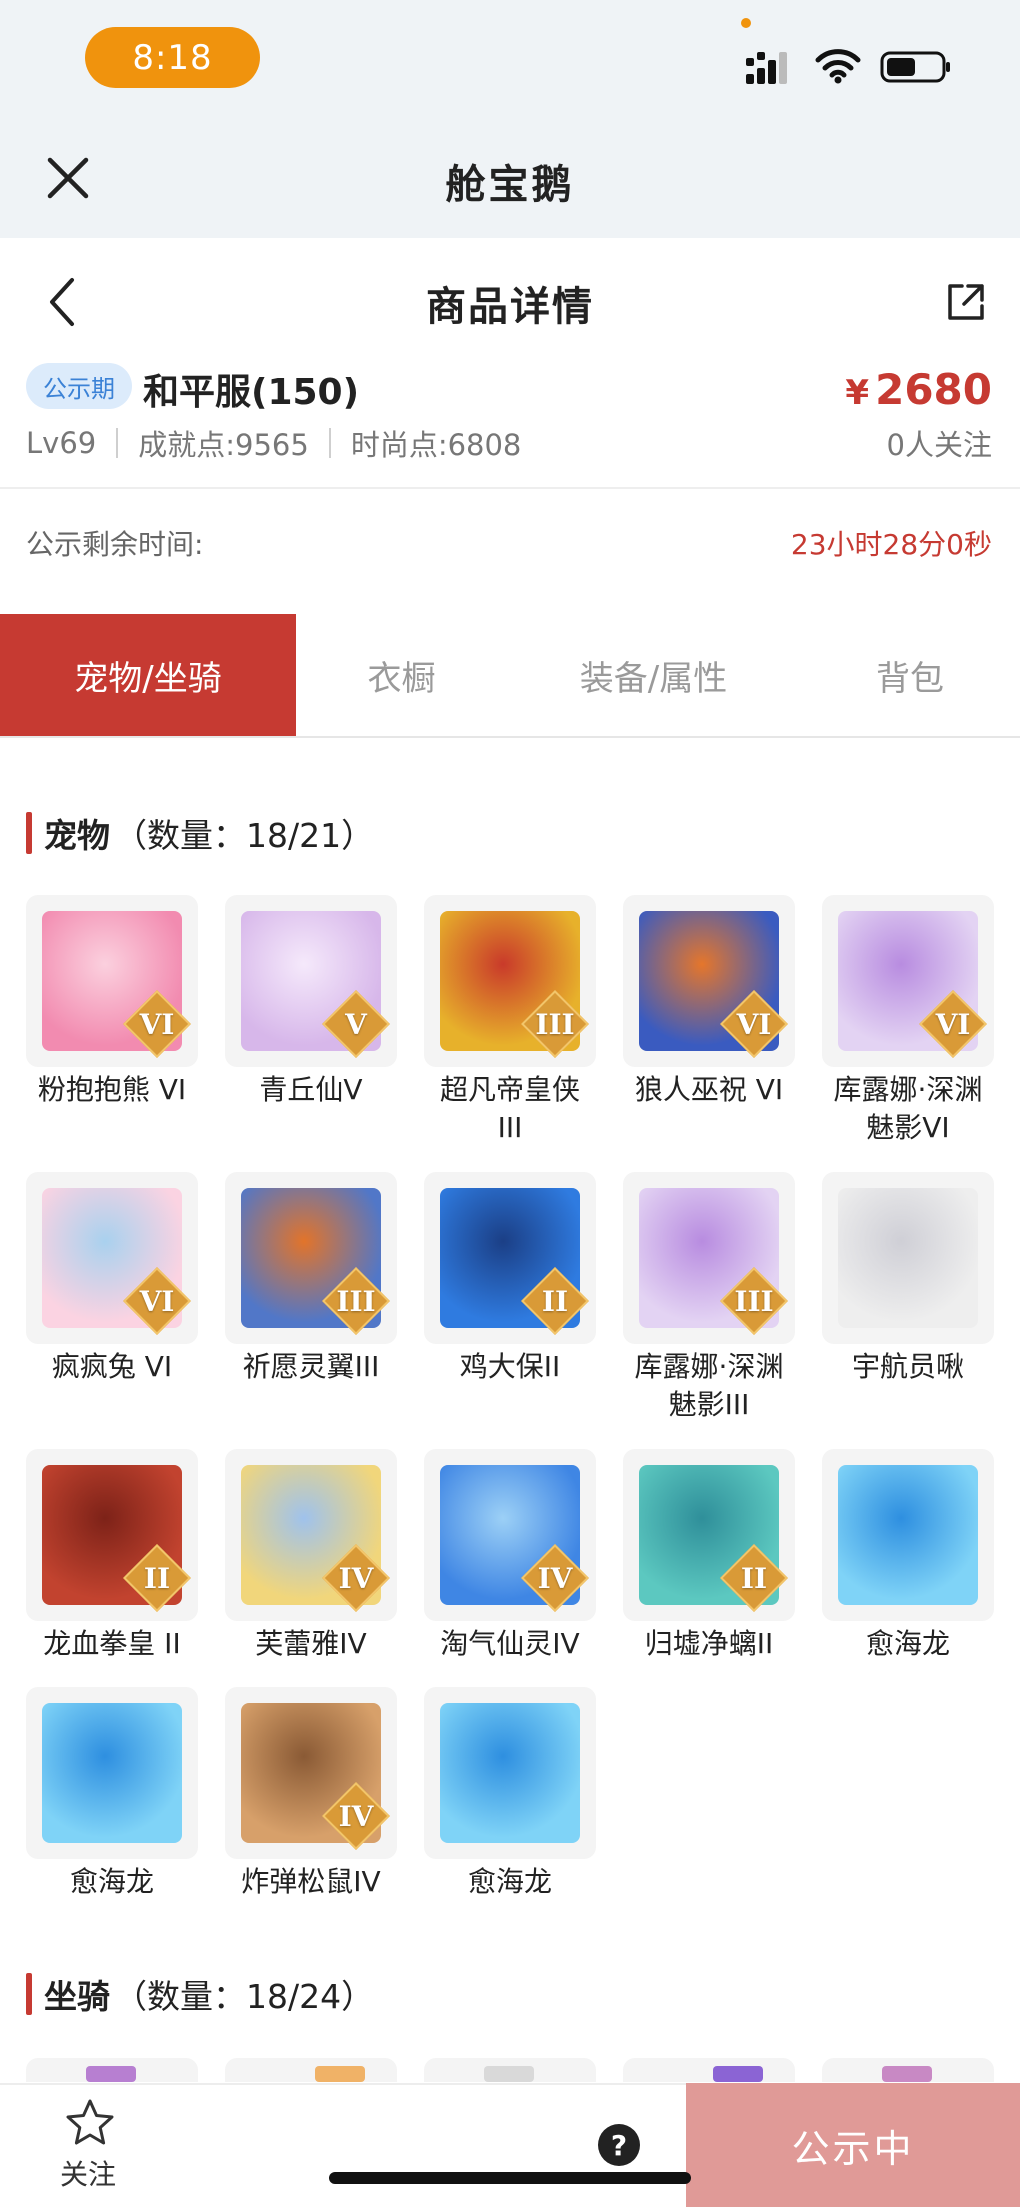  I want to click on pet-card: II 归墟净螭II, so click(709, 1556).